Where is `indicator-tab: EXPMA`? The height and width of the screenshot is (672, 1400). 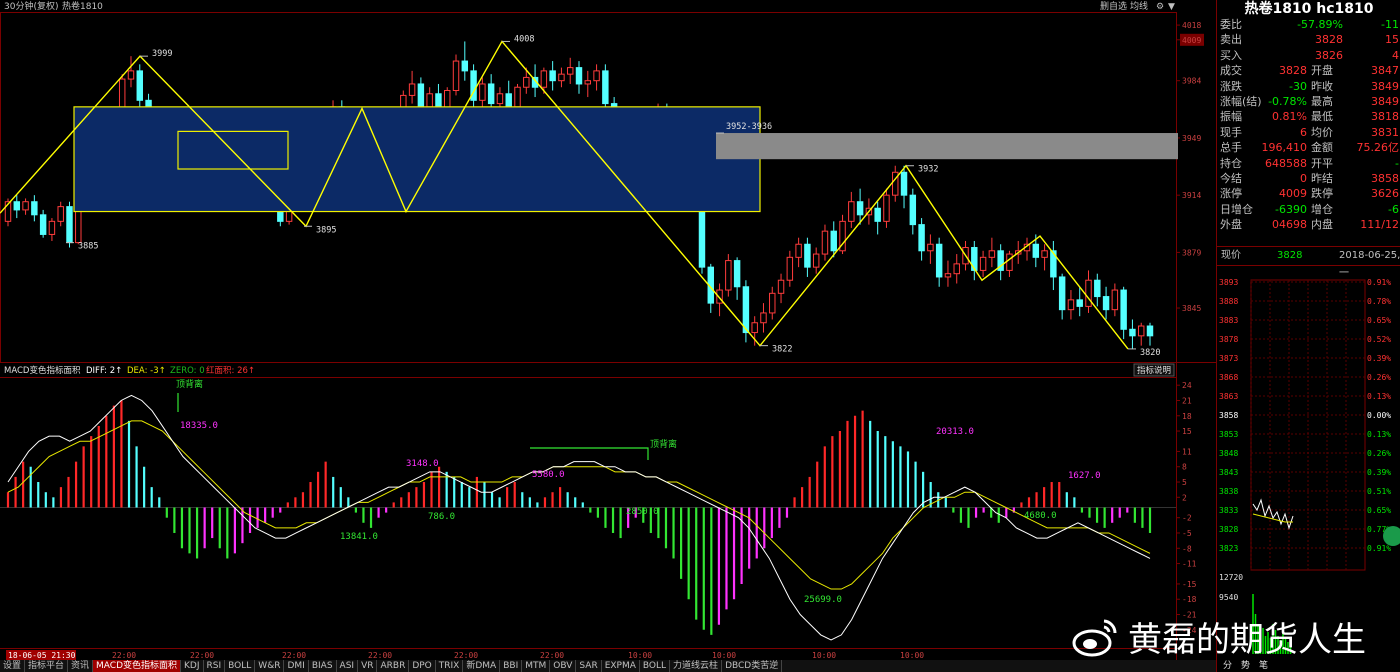
indicator-tab: EXPMA is located at coordinates (621, 666).